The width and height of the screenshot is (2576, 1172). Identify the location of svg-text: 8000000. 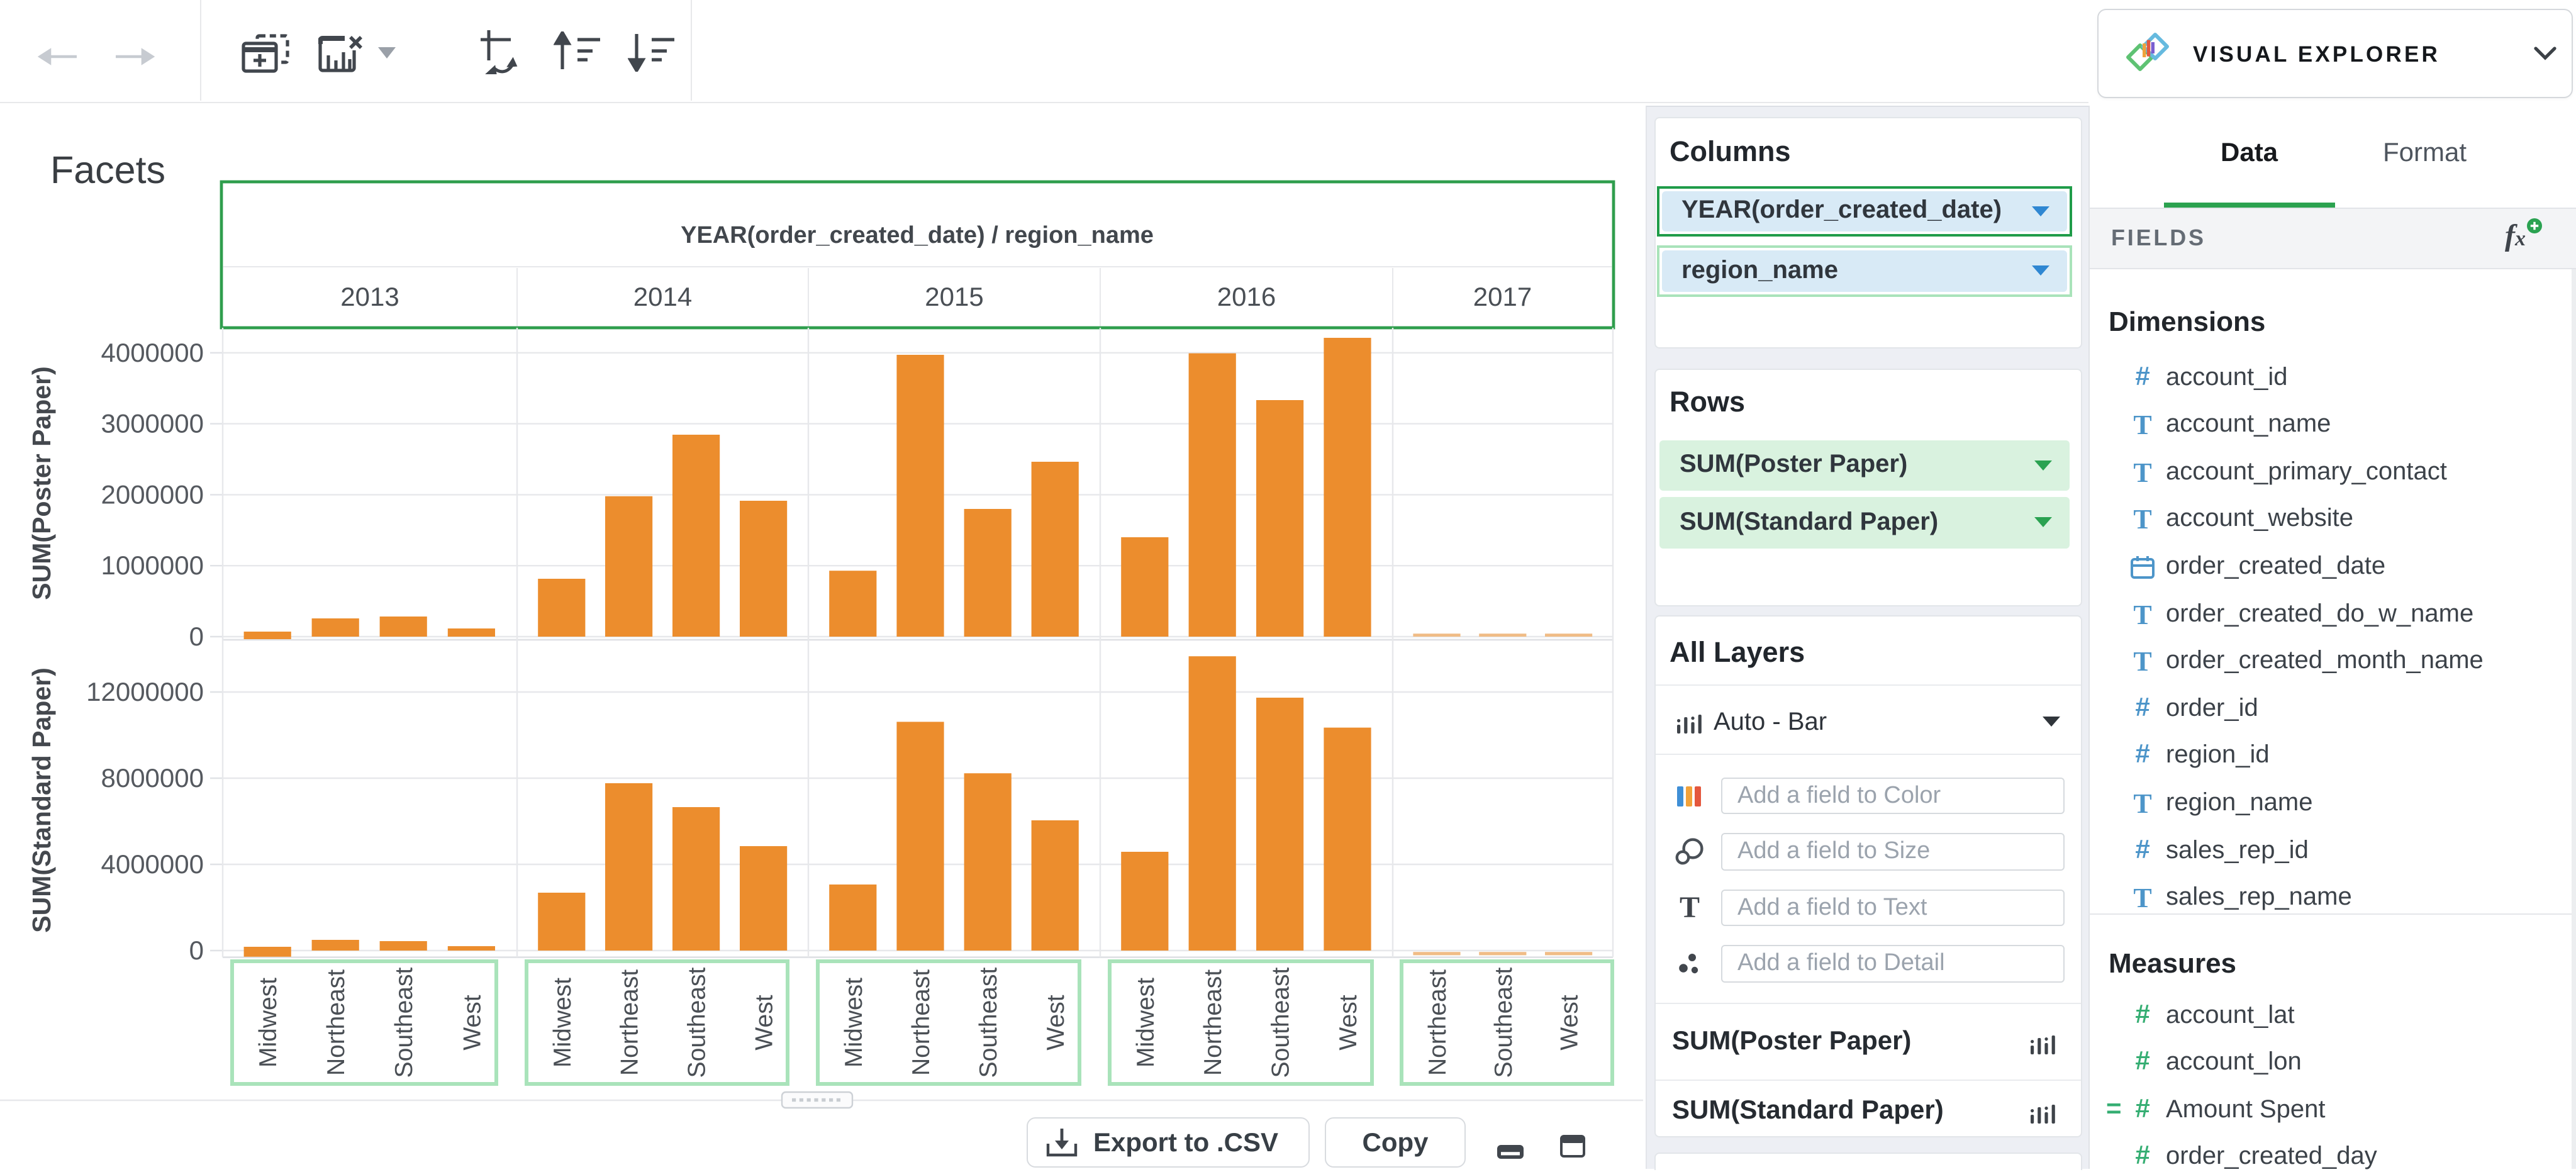
(152, 778).